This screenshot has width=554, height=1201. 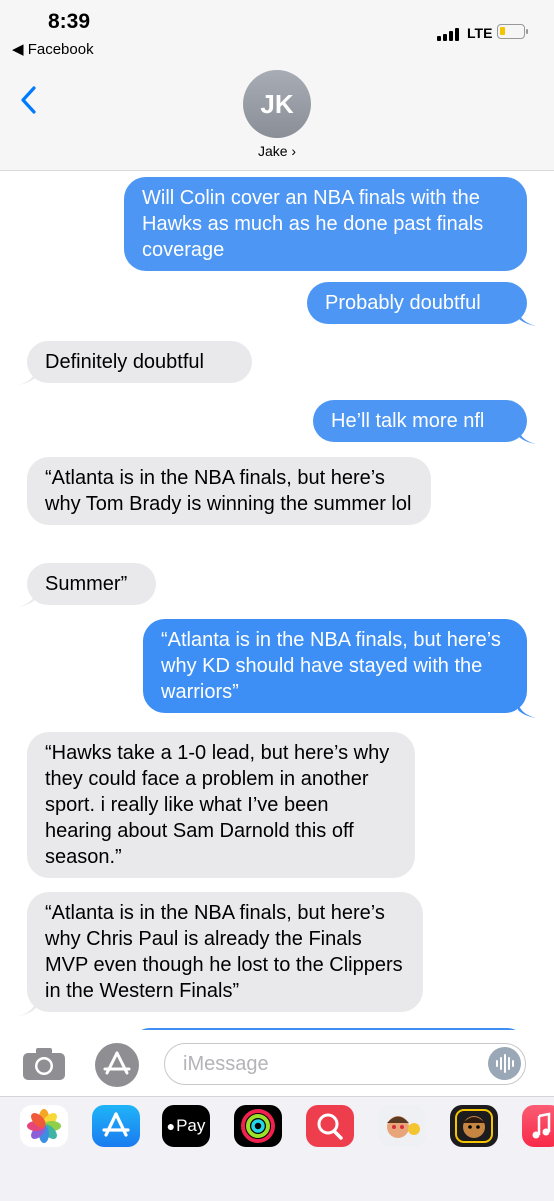 I want to click on status-time: 8:39, so click(x=69, y=21).